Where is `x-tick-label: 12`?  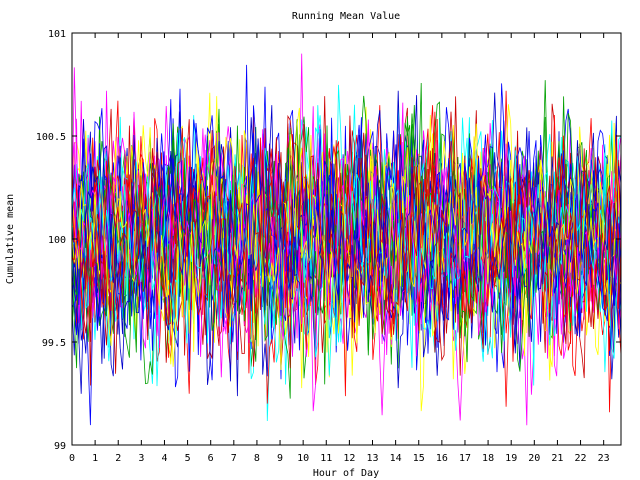
x-tick-label: 12 is located at coordinates (349, 458).